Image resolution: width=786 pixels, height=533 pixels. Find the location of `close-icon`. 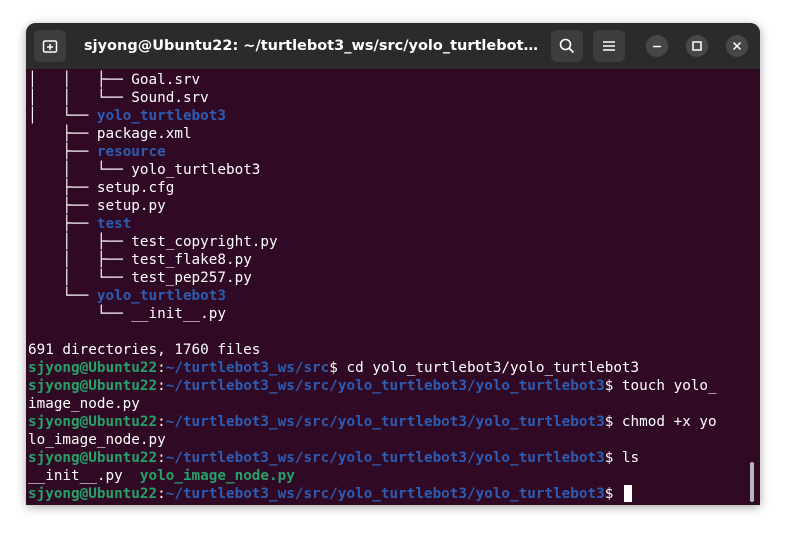

close-icon is located at coordinates (737, 46).